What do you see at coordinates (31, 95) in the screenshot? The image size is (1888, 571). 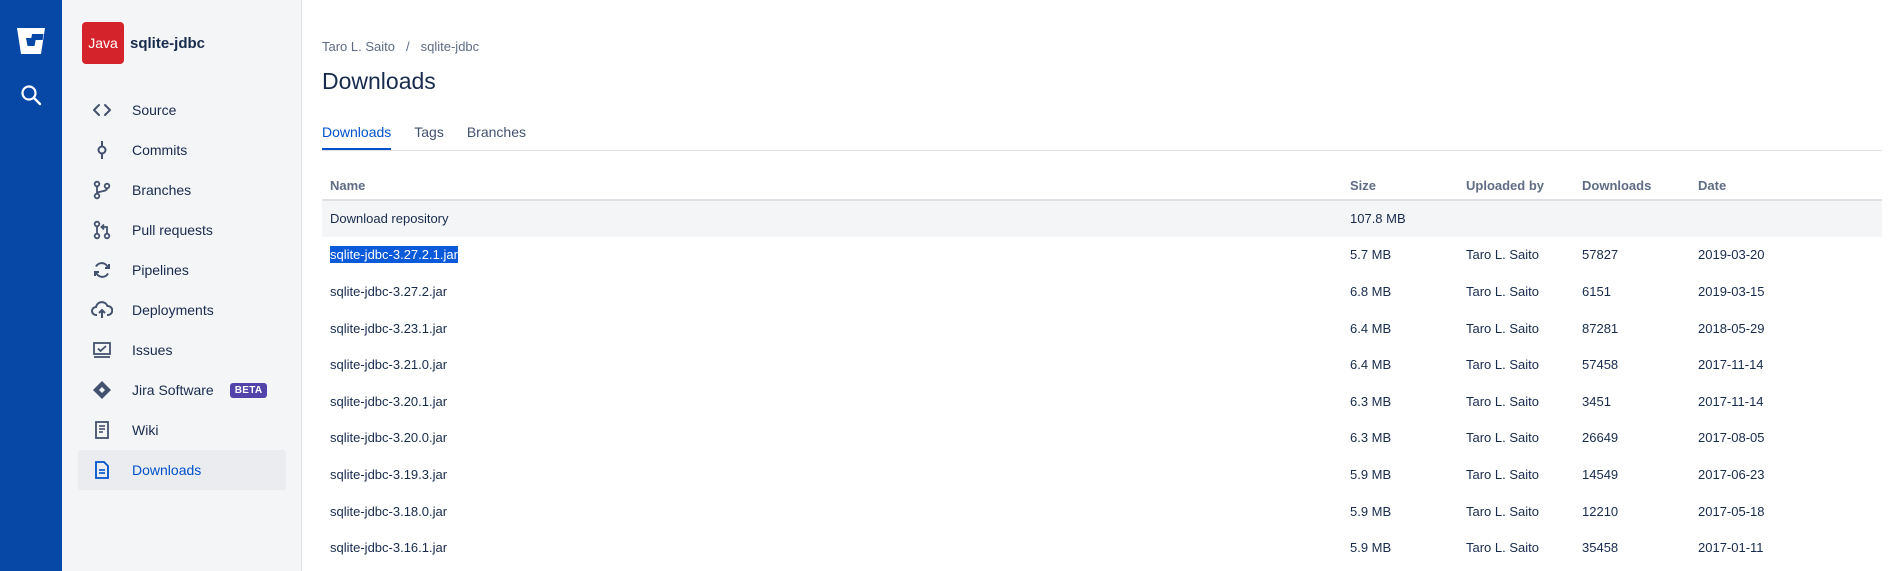 I see `search-icon` at bounding box center [31, 95].